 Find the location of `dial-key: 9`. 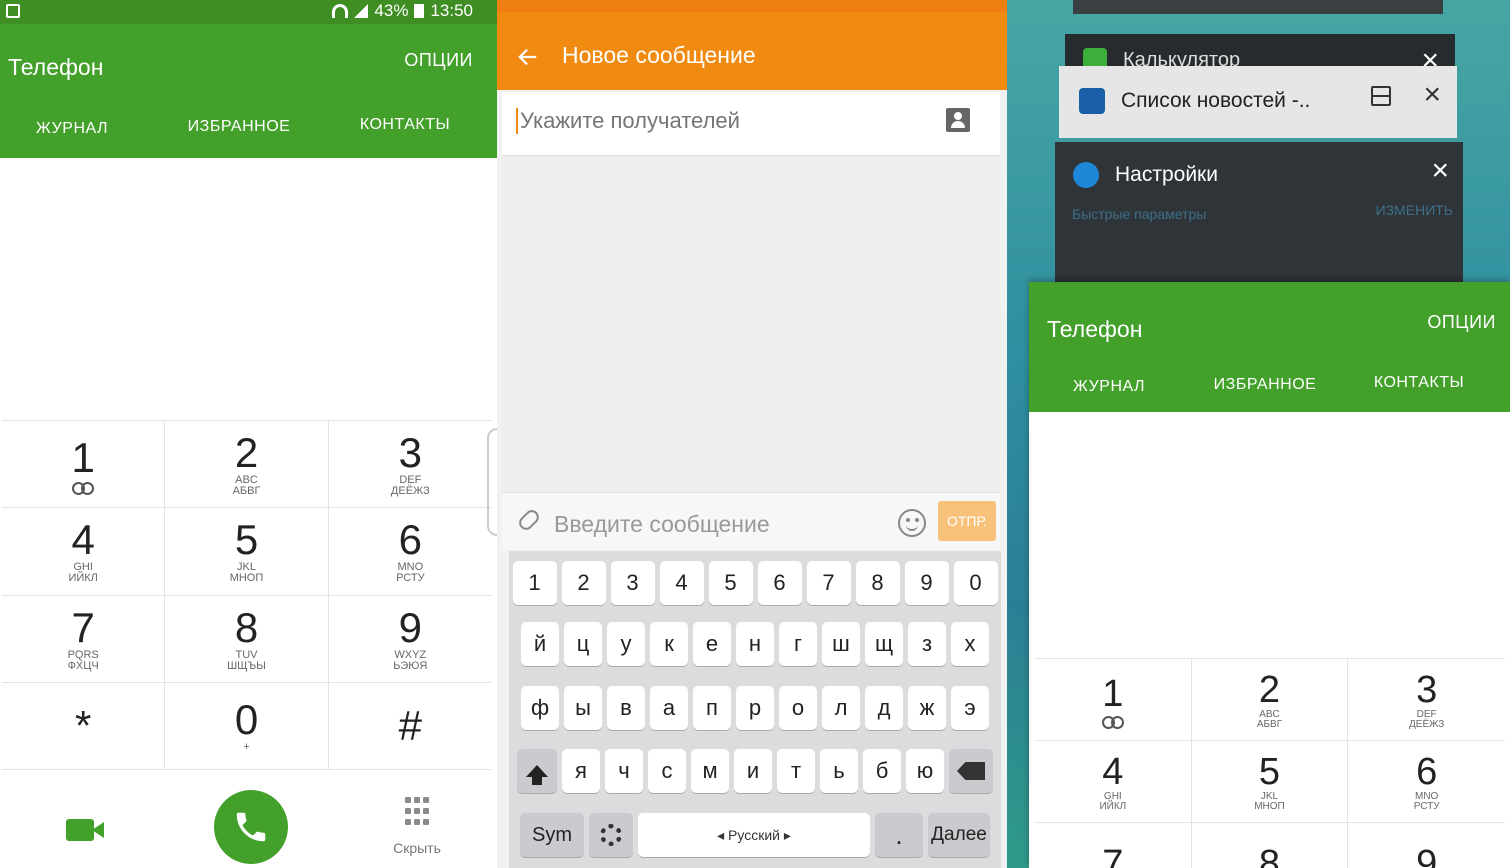

dial-key: 9 is located at coordinates (1426, 845).